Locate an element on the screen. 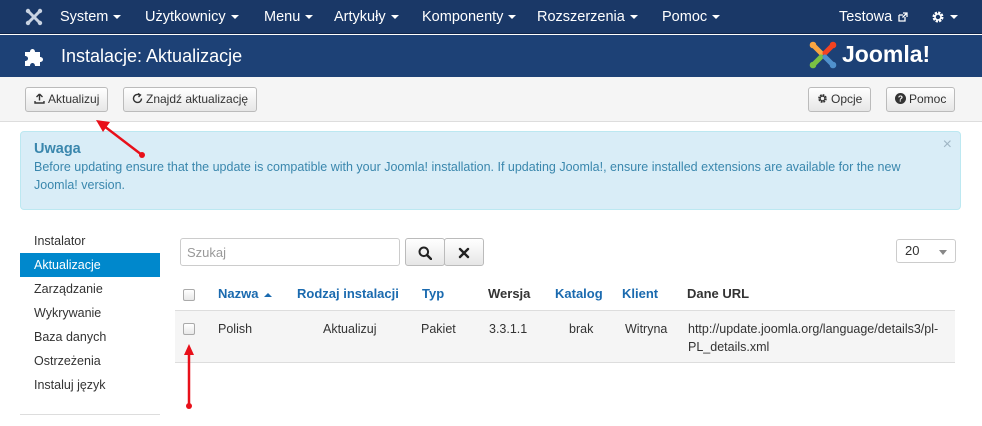 Image resolution: width=982 pixels, height=426 pixels. nav-label: Menu is located at coordinates (282, 17).